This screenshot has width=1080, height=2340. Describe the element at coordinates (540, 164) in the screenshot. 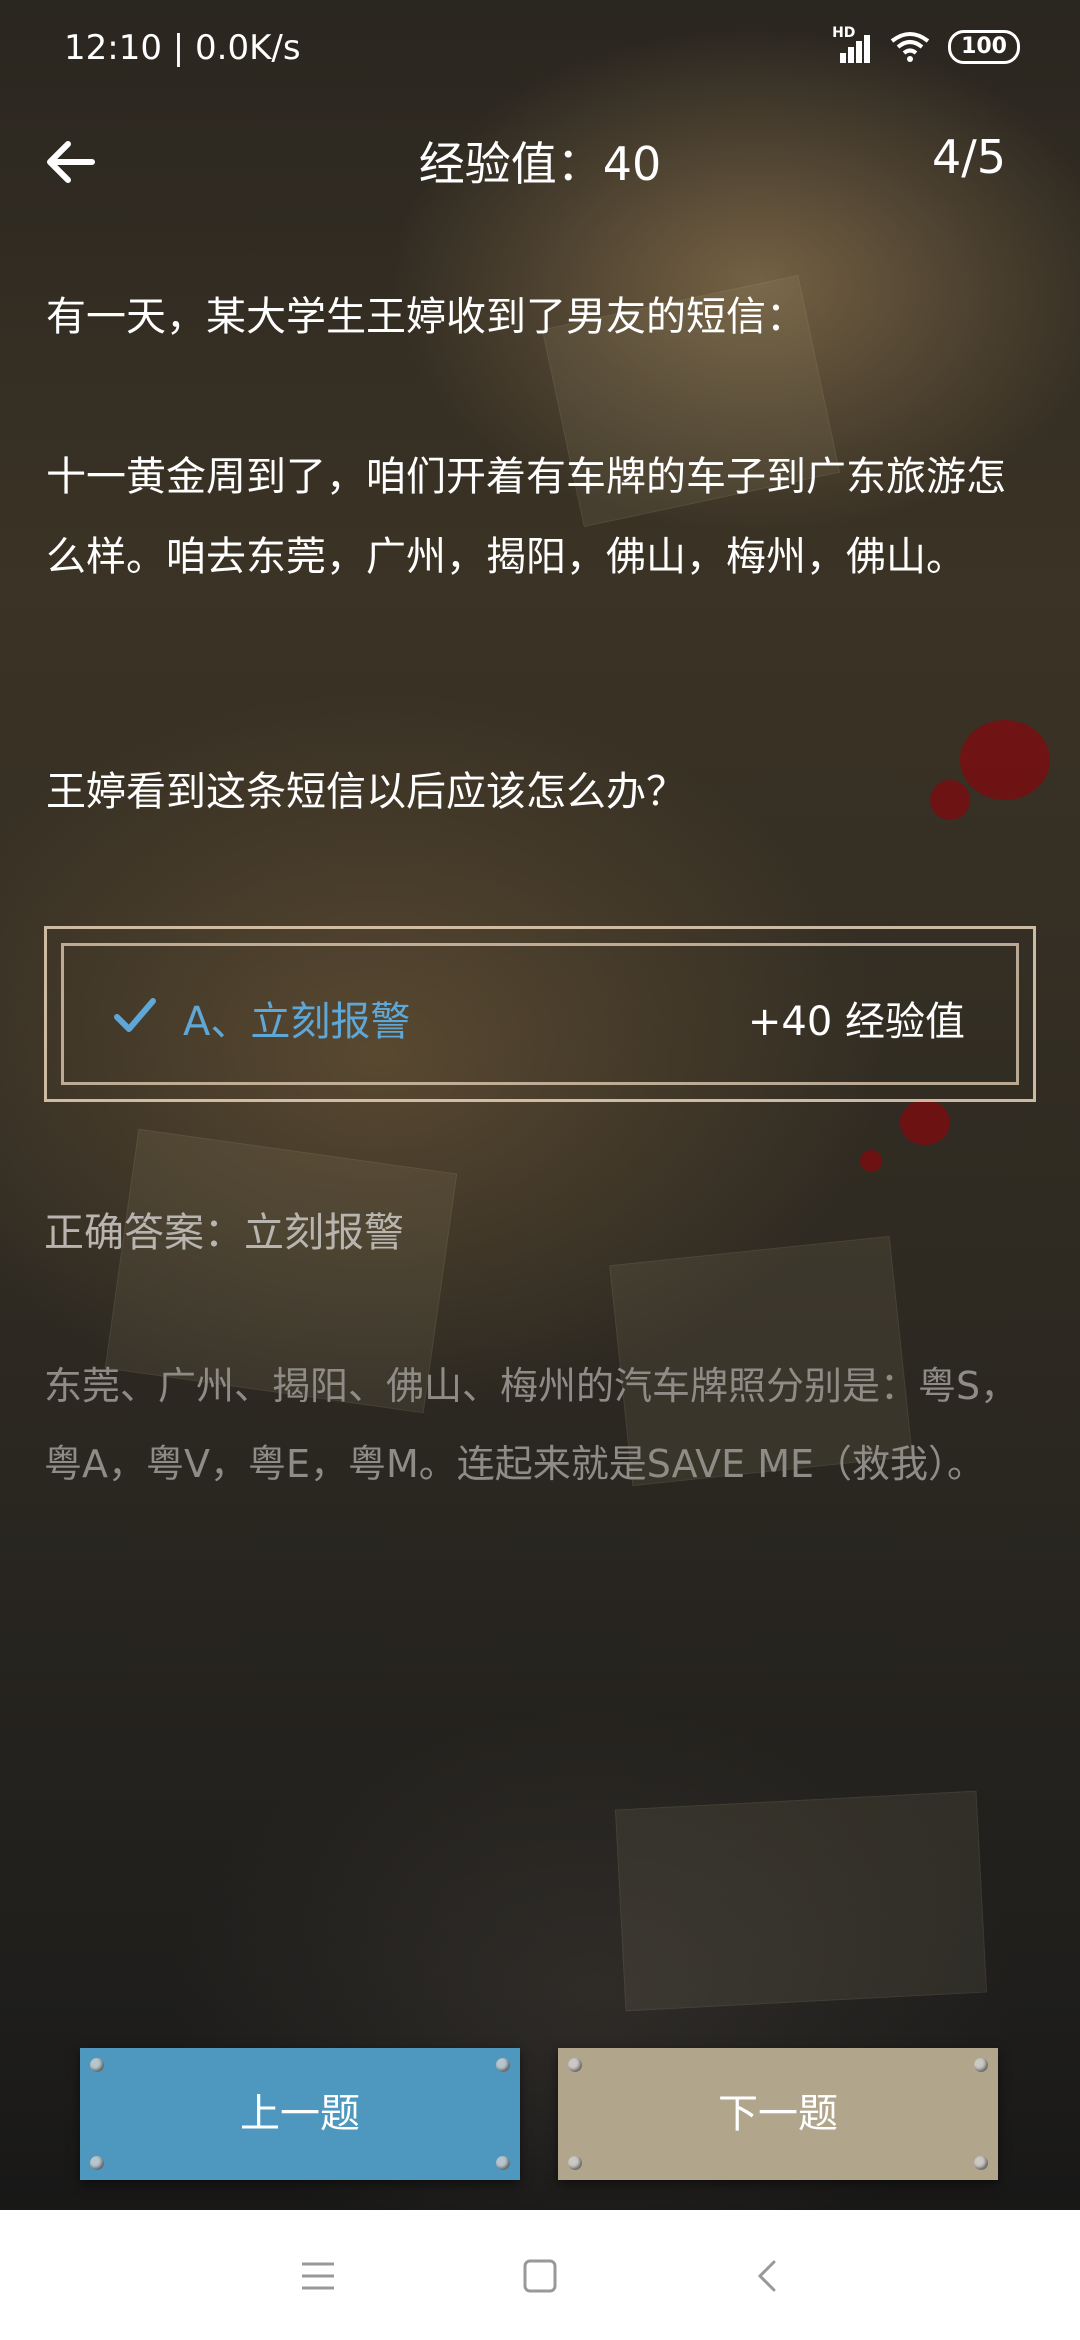

I see `experience-title: 经验值：40` at that location.